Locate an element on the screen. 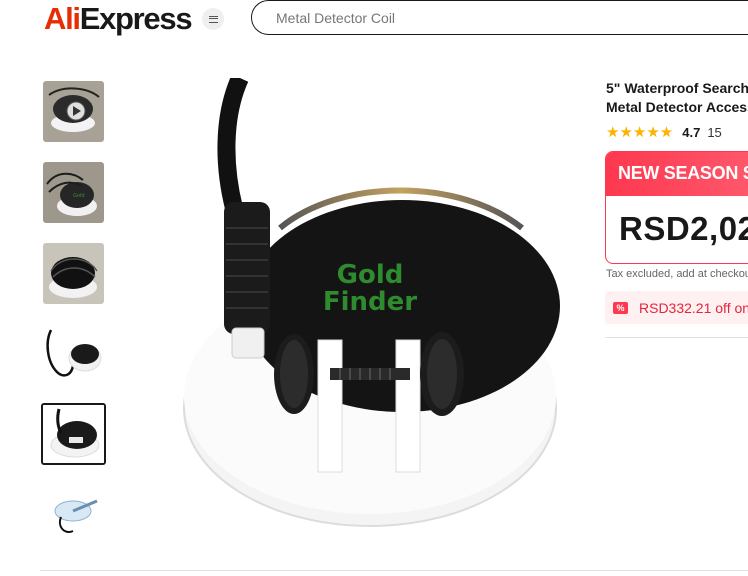 The height and width of the screenshot is (576, 748). coupon-text: RSD332.21 off on is located at coordinates (693, 307).